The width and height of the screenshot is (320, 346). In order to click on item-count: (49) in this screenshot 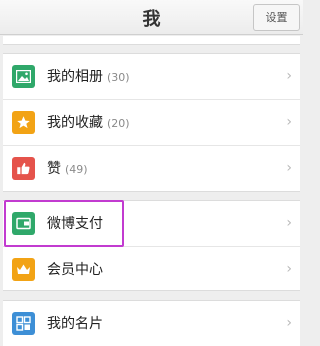, I will do `click(76, 169)`.